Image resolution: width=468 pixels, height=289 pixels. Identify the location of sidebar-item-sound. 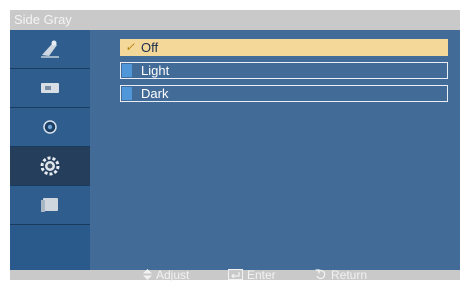
(50, 88).